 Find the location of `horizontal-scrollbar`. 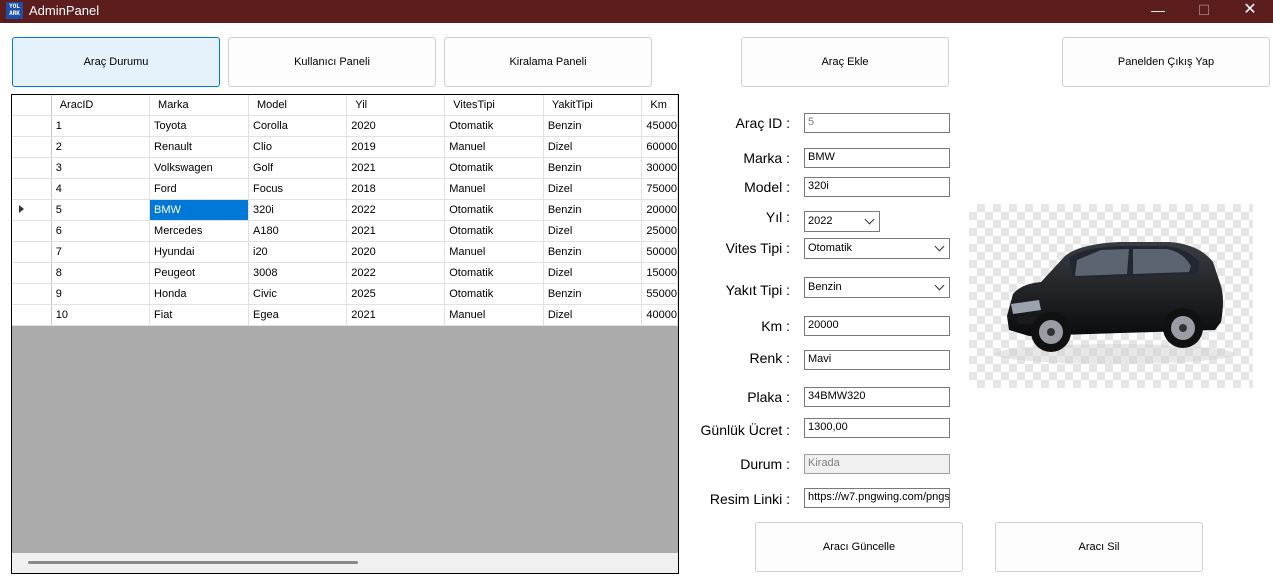

horizontal-scrollbar is located at coordinates (345, 563).